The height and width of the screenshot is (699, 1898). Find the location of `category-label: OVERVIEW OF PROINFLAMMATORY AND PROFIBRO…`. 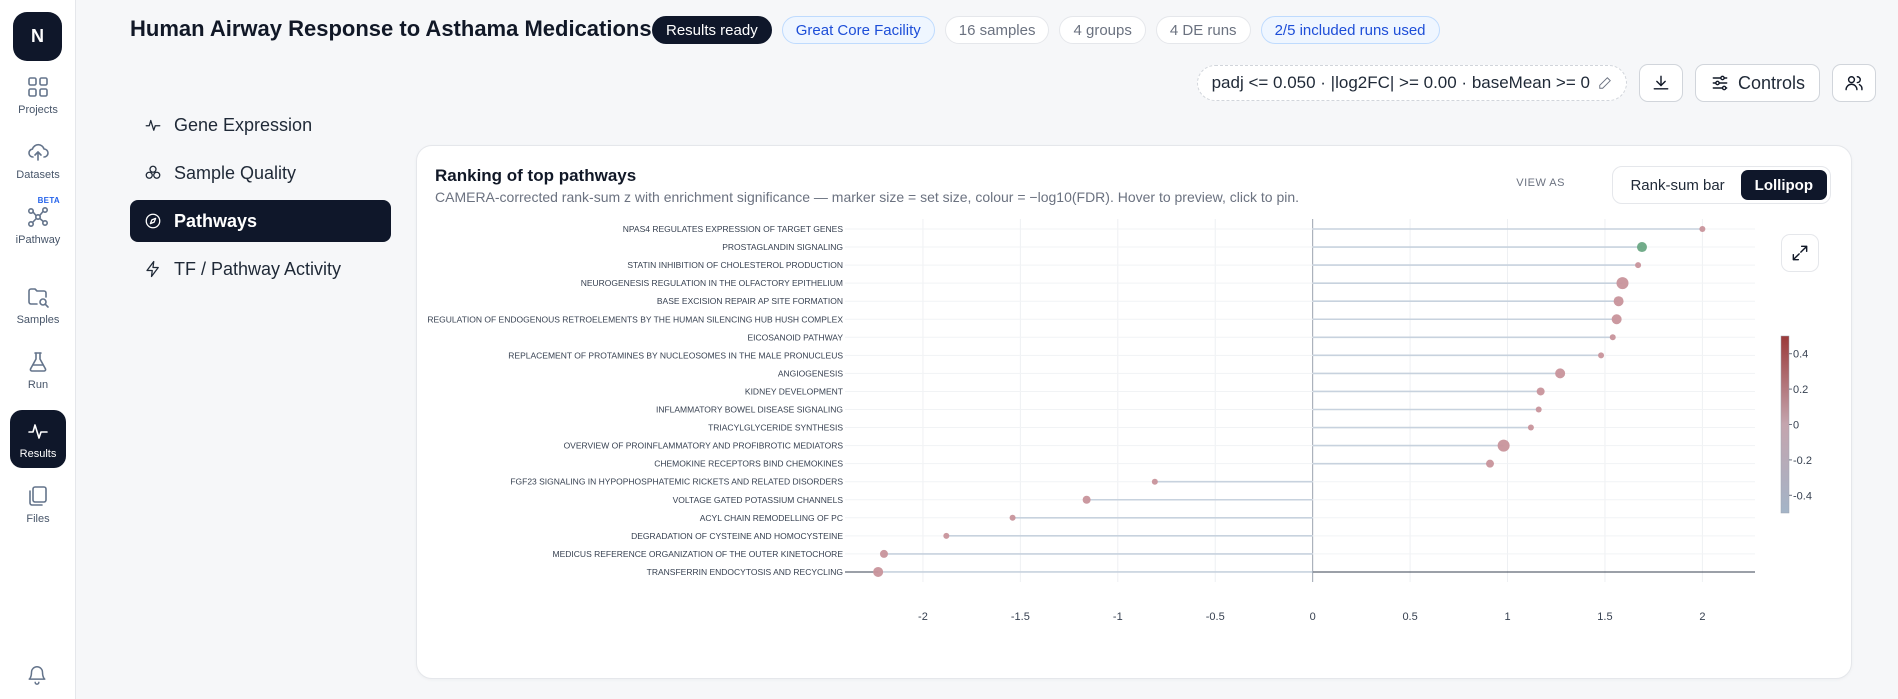

category-label: OVERVIEW OF PROINFLAMMATORY AND PROFIBRO… is located at coordinates (704, 446).